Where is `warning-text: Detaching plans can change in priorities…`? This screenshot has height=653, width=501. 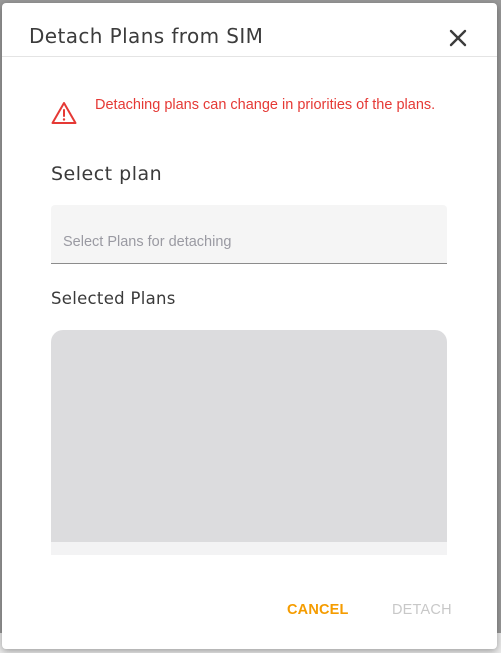
warning-text: Detaching plans can change in priorities… is located at coordinates (265, 105).